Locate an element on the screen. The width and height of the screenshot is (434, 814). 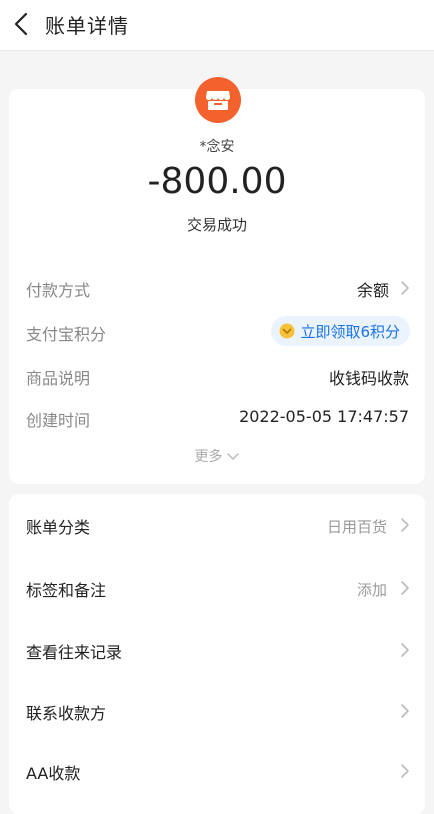
chevron-left-icon is located at coordinates (21, 24).